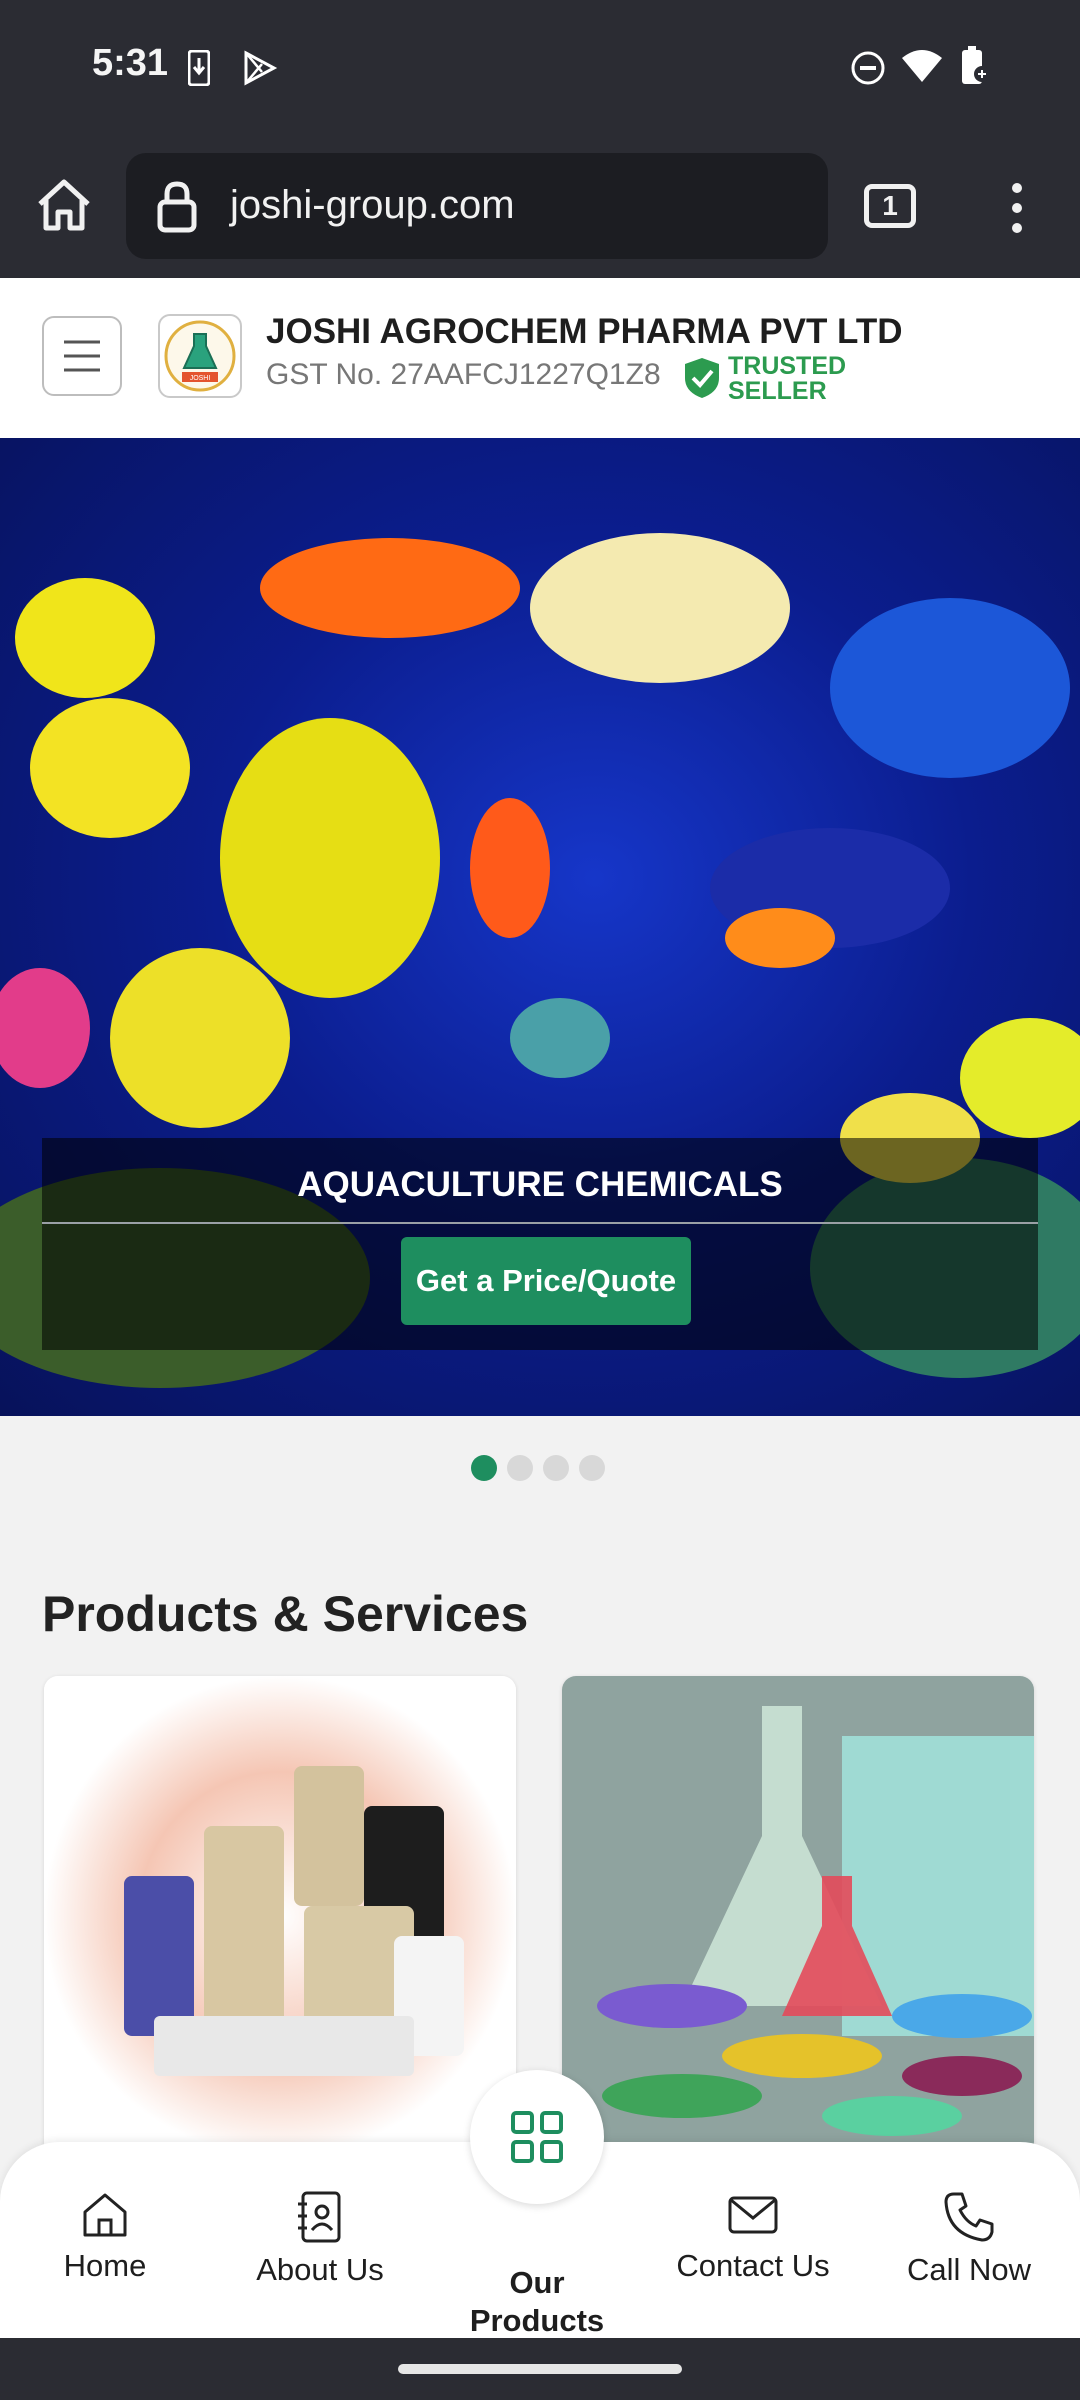 This screenshot has width=1080, height=2400. I want to click on nav-call-now: Call Now, so click(969, 2239).